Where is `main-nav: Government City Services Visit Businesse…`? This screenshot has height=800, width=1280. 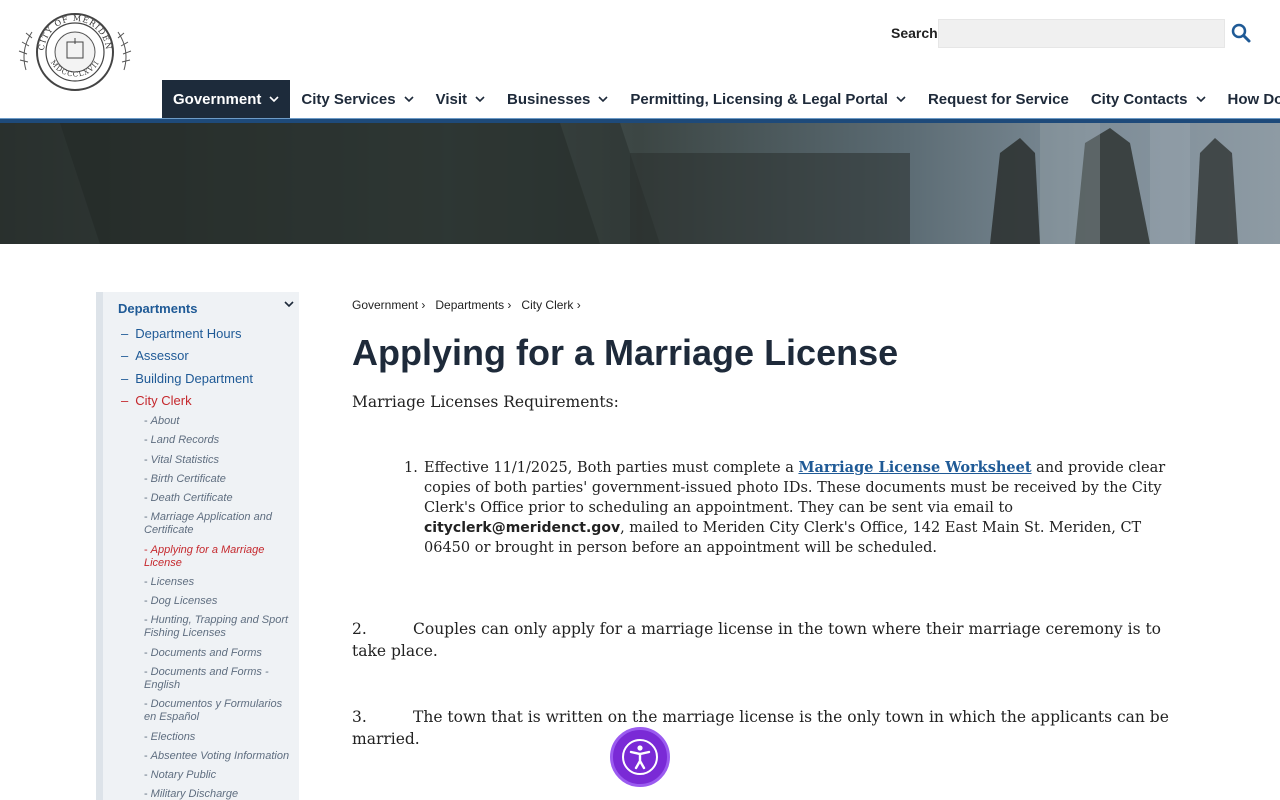 main-nav: Government City Services Visit Businesse… is located at coordinates (721, 99).